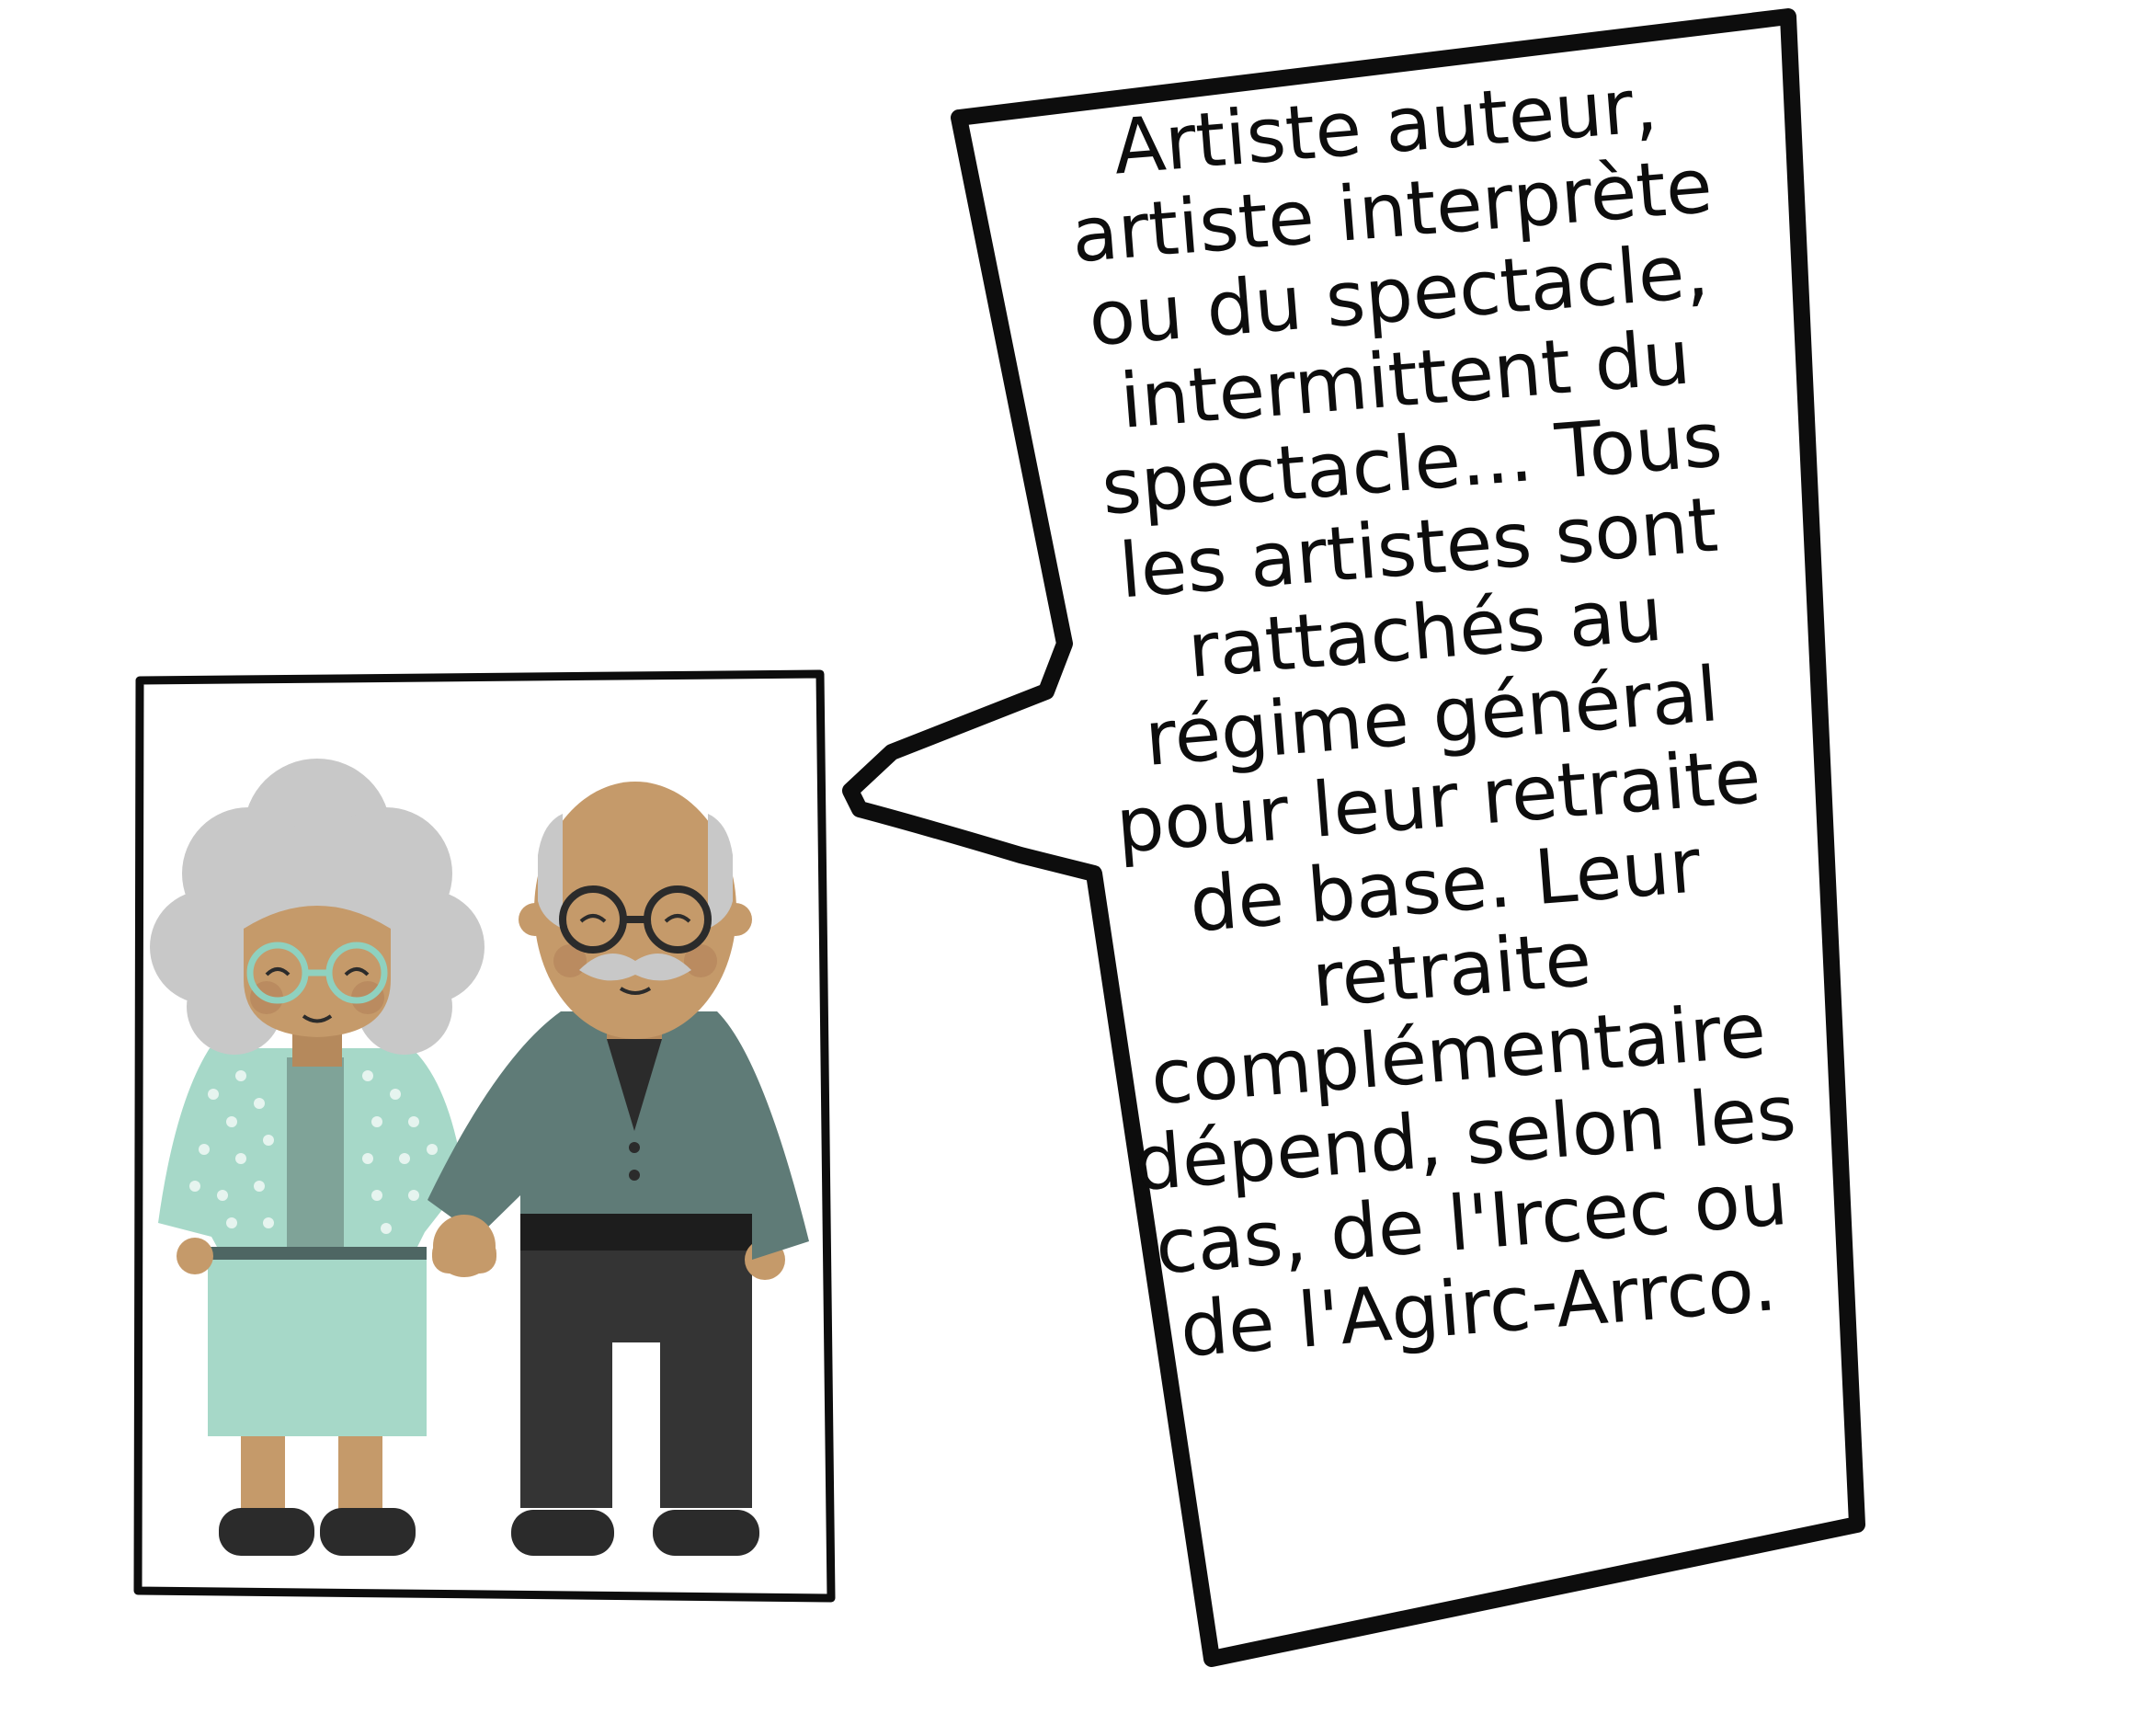 The height and width of the screenshot is (1736, 2155). Describe the element at coordinates (266, 1532) in the screenshot. I see `woman-shoe-left` at that location.